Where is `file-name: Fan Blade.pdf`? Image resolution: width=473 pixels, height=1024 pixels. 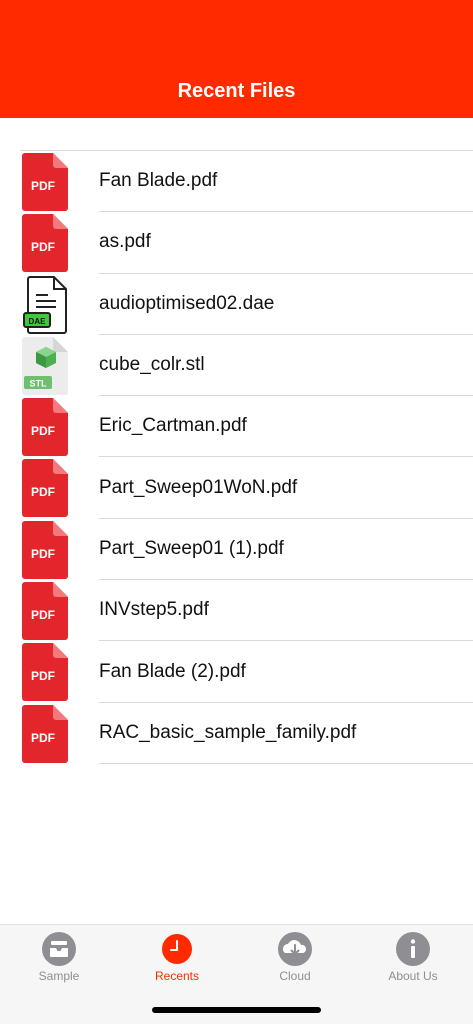 file-name: Fan Blade.pdf is located at coordinates (286, 182).